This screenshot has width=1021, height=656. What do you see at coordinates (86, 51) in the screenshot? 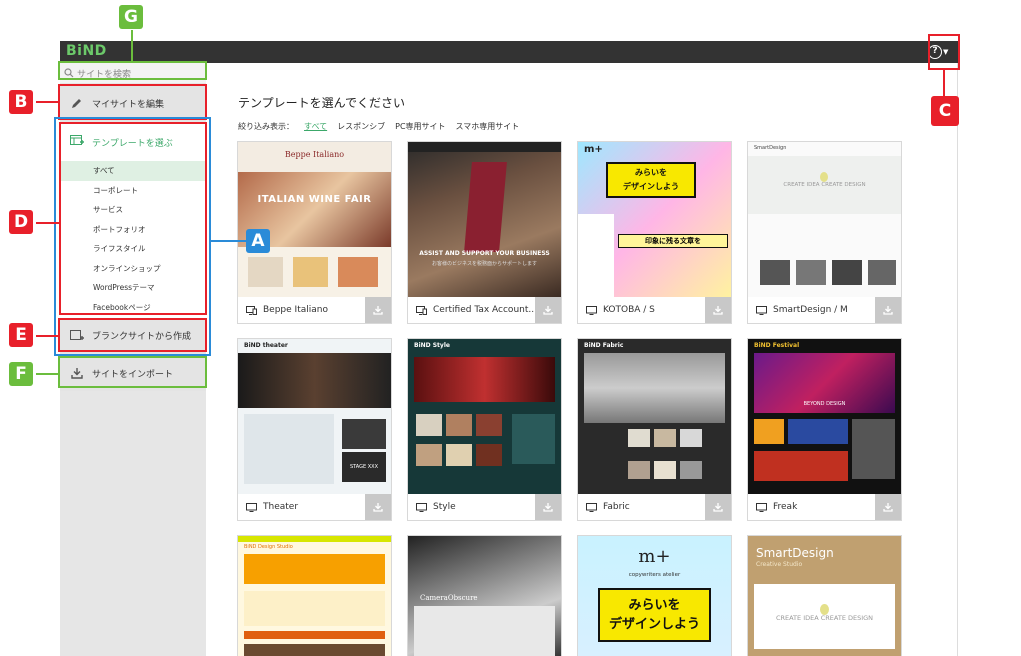
I see `app-logo: BiND` at bounding box center [86, 51].